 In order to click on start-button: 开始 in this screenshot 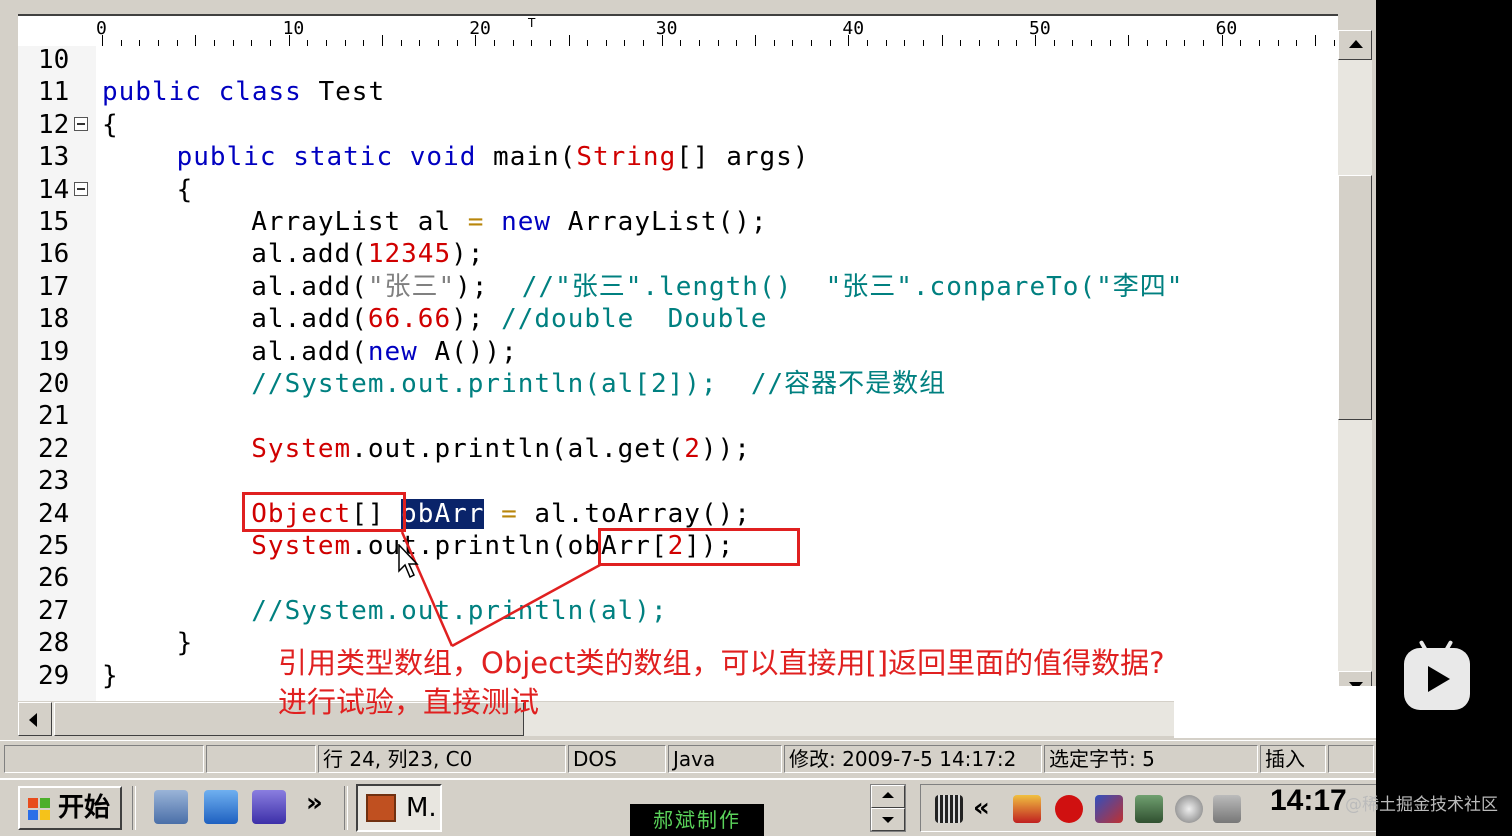, I will do `click(70, 808)`.